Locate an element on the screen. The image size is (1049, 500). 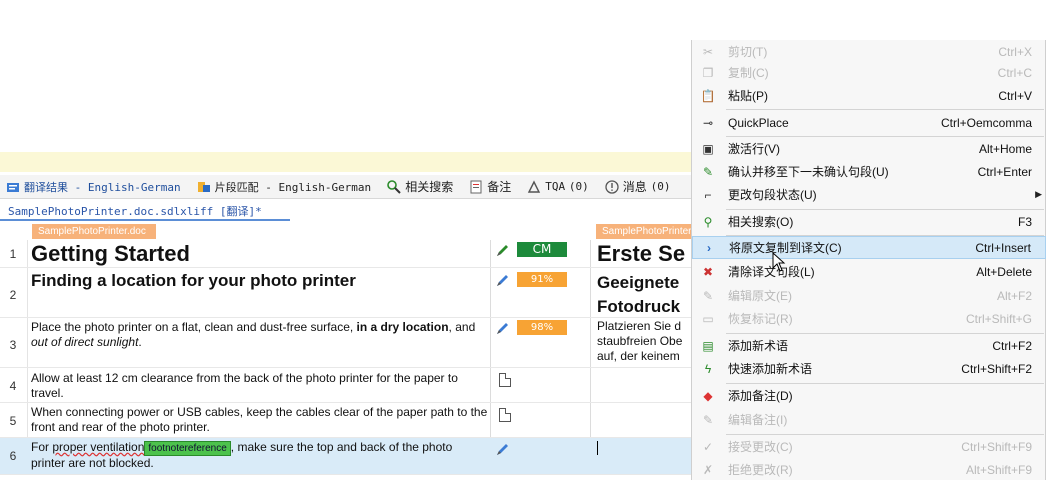
menu-item-accept-change: ✓ 接受更改(C) Ctrl+Shift+F9 is located at coordinates (869, 446).